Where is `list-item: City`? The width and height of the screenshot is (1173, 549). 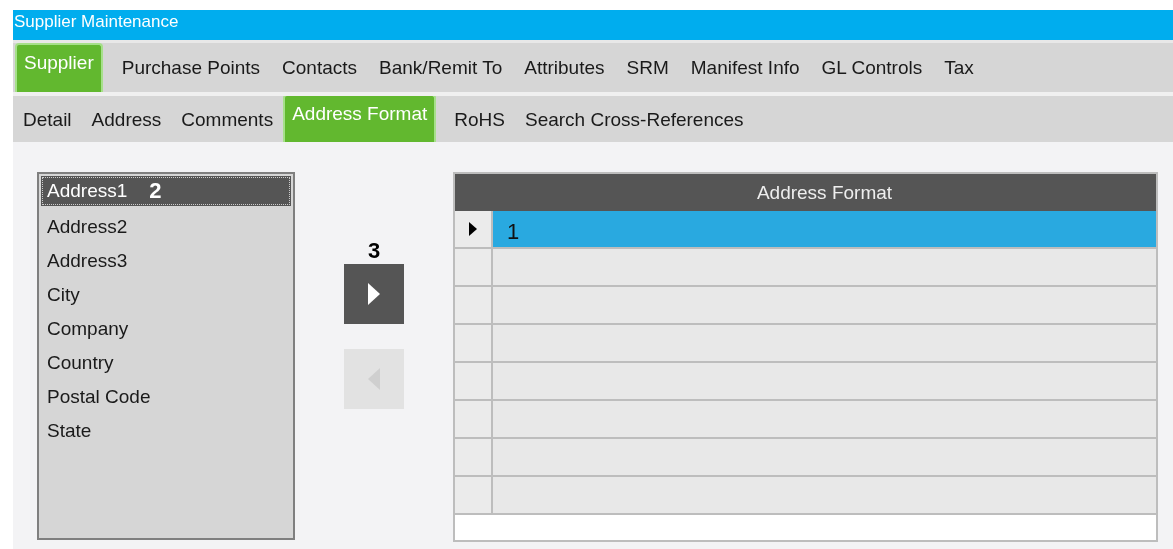
list-item: City is located at coordinates (166, 295).